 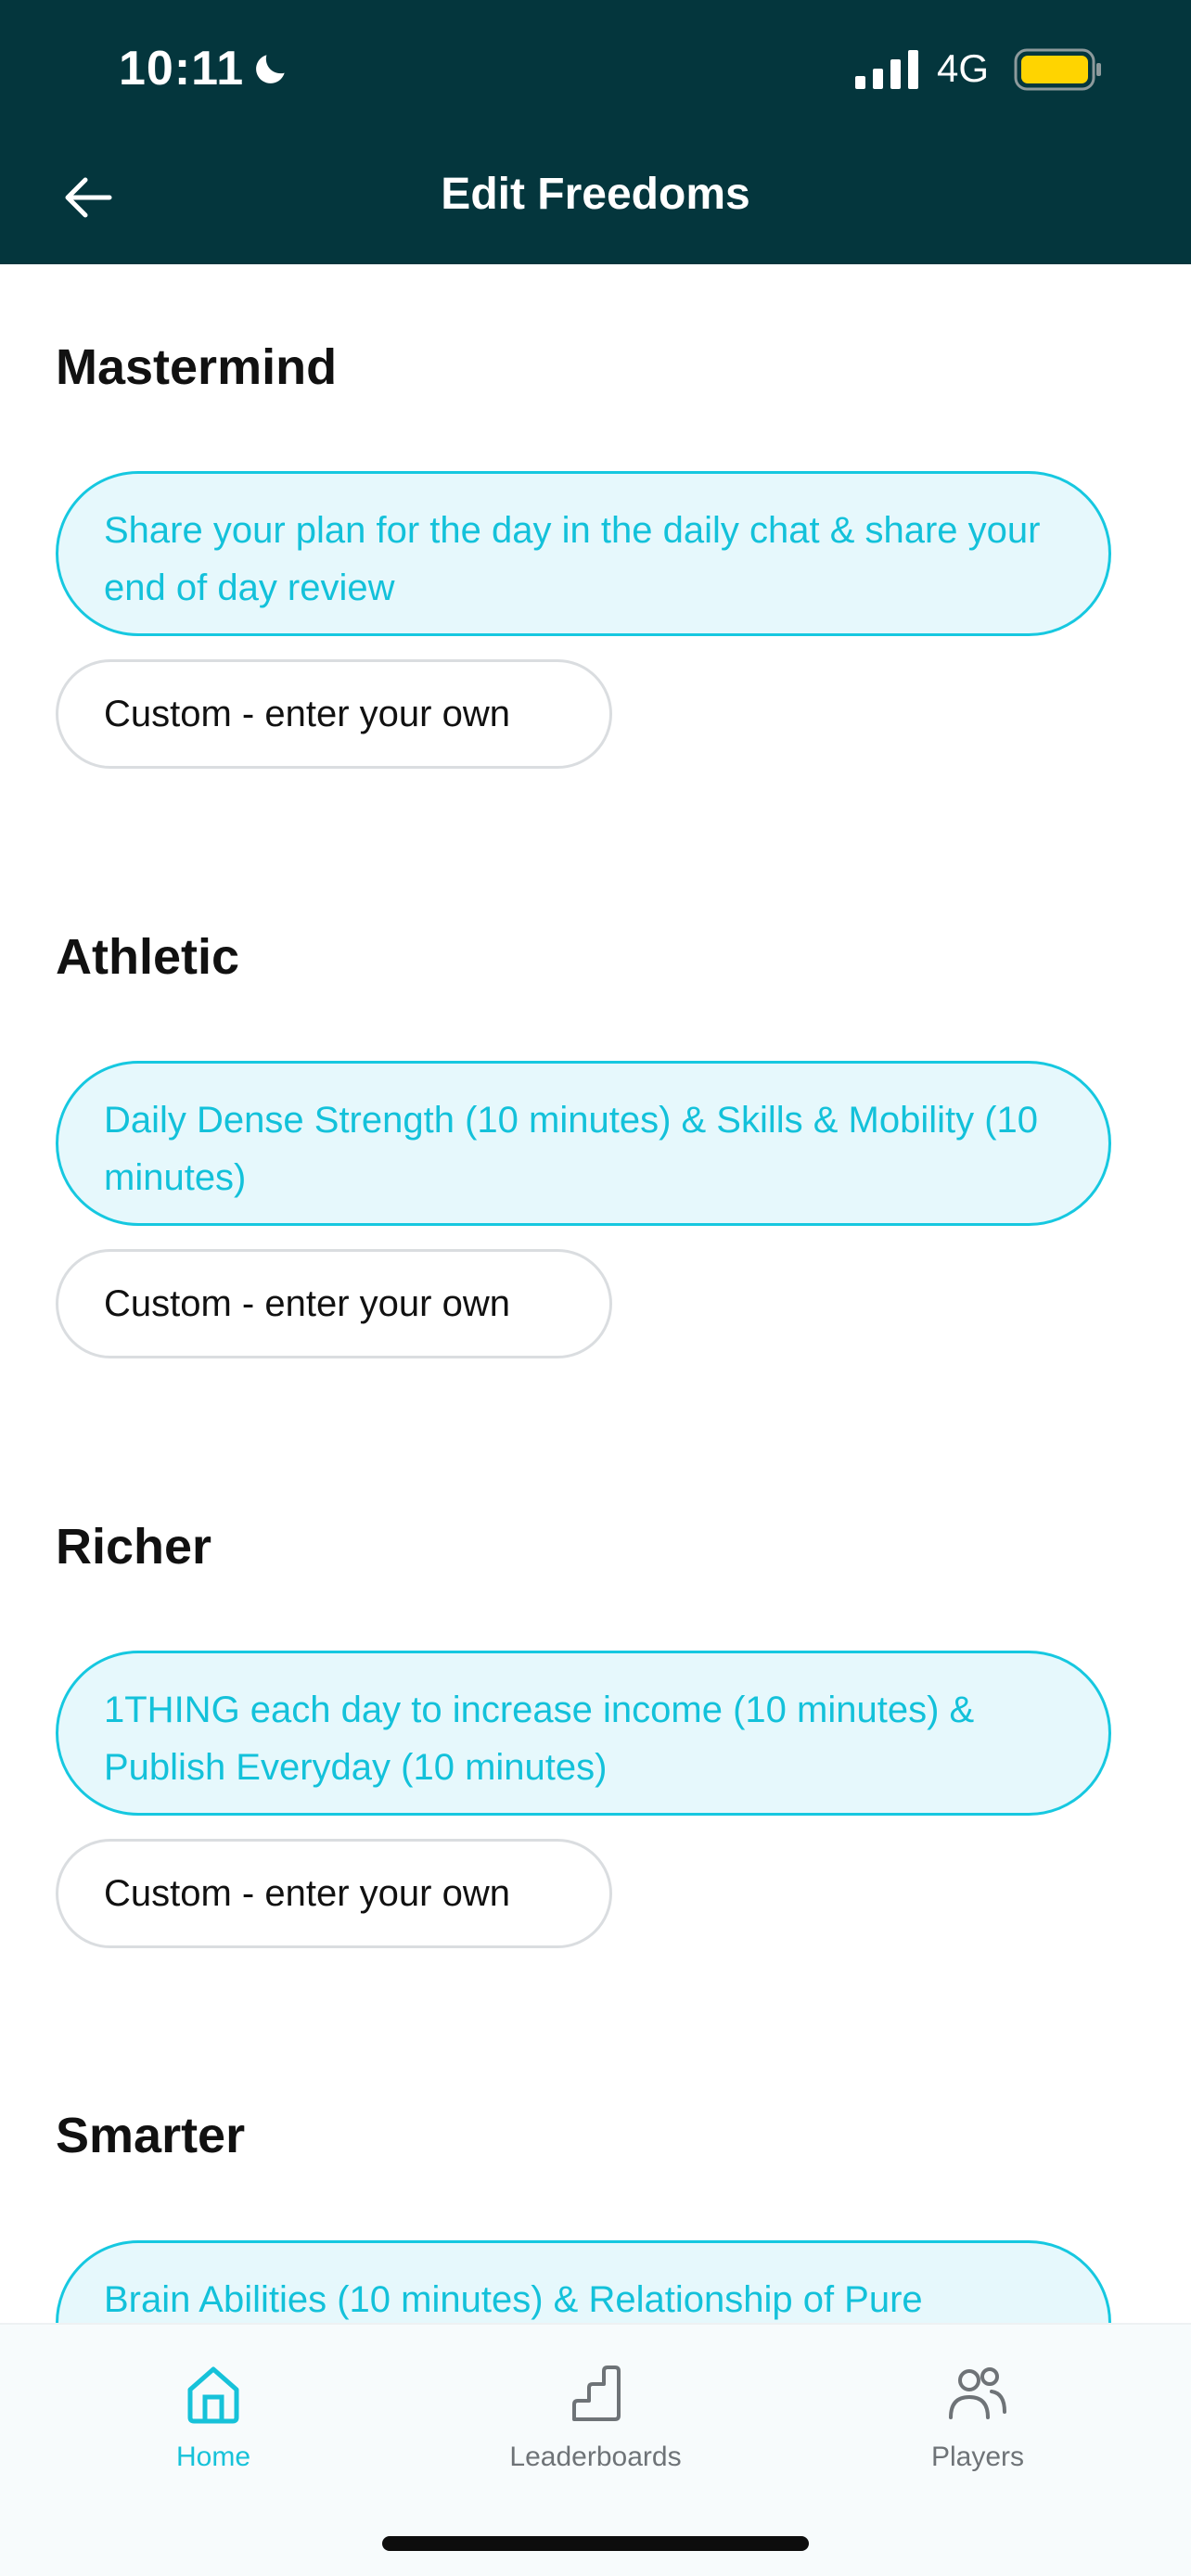 I want to click on battery-icon, so click(x=1058, y=69).